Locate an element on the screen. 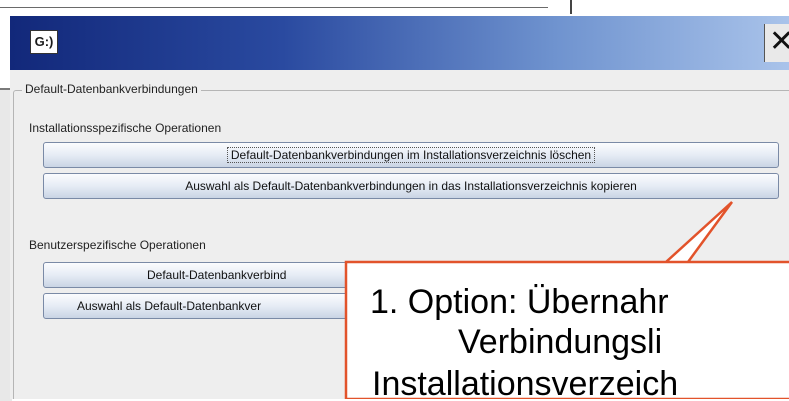  callout-line-1: 1. Option: Übernahr is located at coordinates (519, 302).